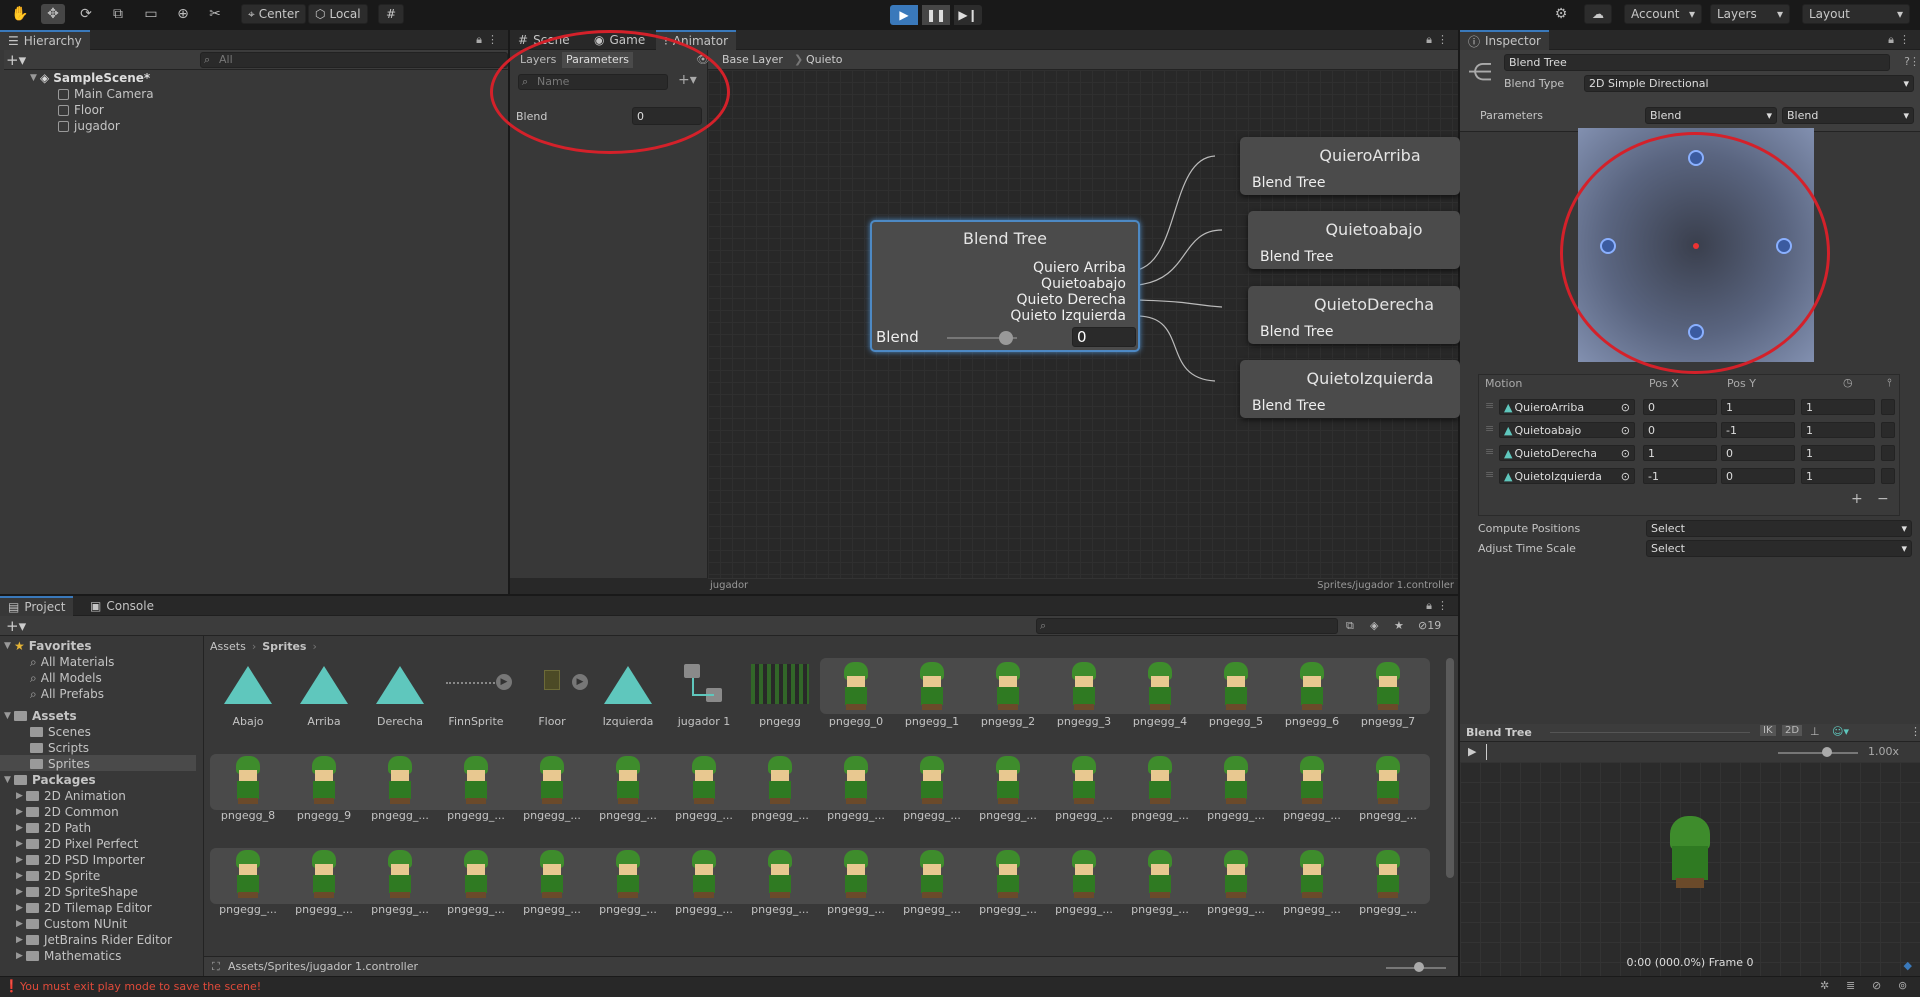 Image resolution: width=1920 pixels, height=997 pixels. Describe the element at coordinates (1561, 14) in the screenshot. I see `settings-icon: ⚙` at that location.